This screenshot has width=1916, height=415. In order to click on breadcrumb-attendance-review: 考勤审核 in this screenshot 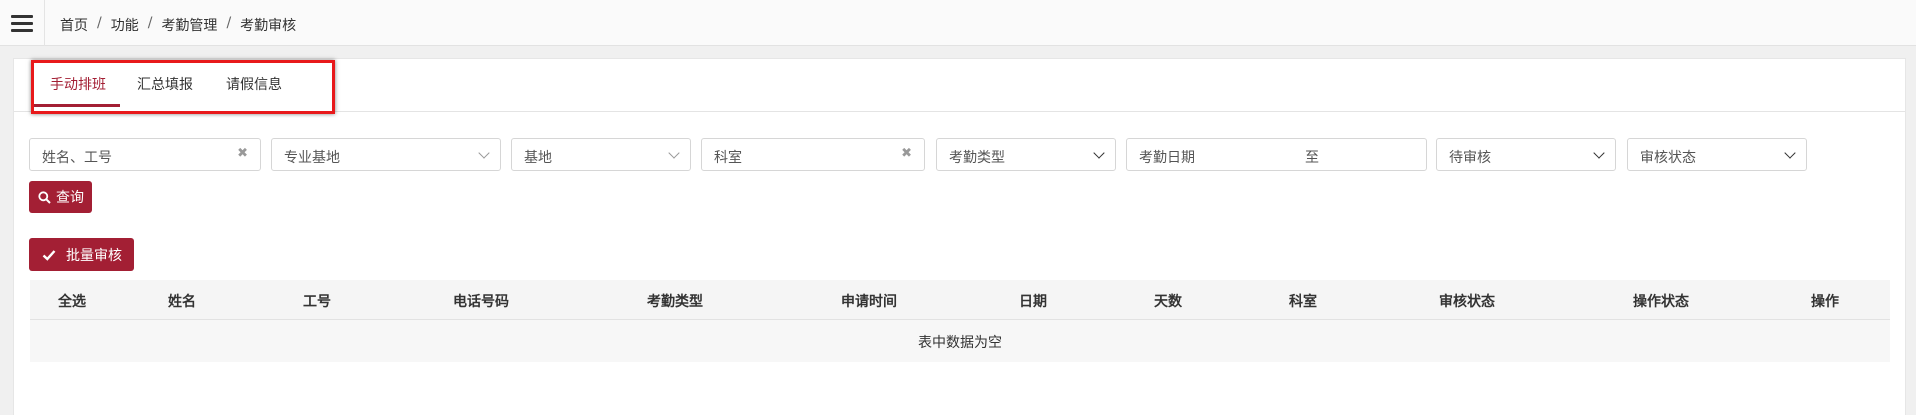, I will do `click(268, 26)`.